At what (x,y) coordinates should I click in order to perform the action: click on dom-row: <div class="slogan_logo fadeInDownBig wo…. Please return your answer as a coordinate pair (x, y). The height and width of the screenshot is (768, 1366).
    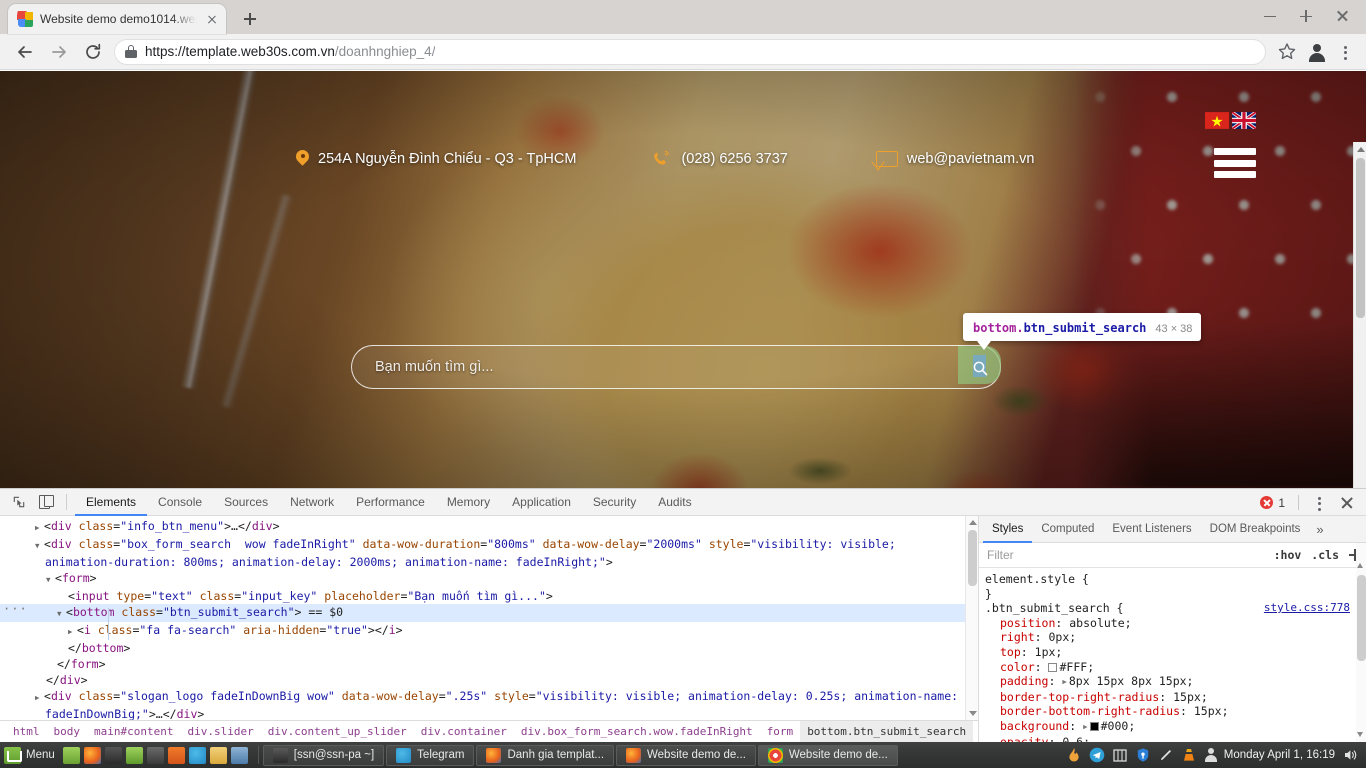
    Looking at the image, I should click on (482, 704).